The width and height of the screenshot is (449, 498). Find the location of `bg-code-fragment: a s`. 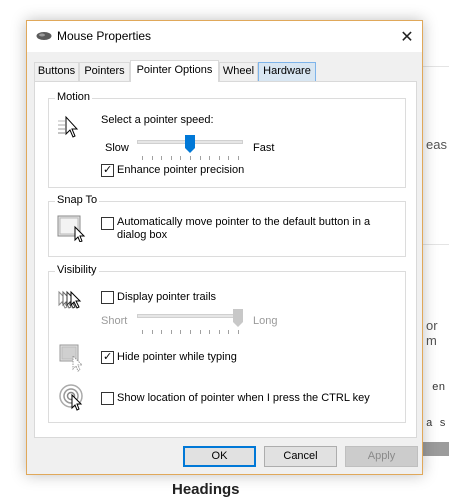

bg-code-fragment: a s is located at coordinates (436, 424).